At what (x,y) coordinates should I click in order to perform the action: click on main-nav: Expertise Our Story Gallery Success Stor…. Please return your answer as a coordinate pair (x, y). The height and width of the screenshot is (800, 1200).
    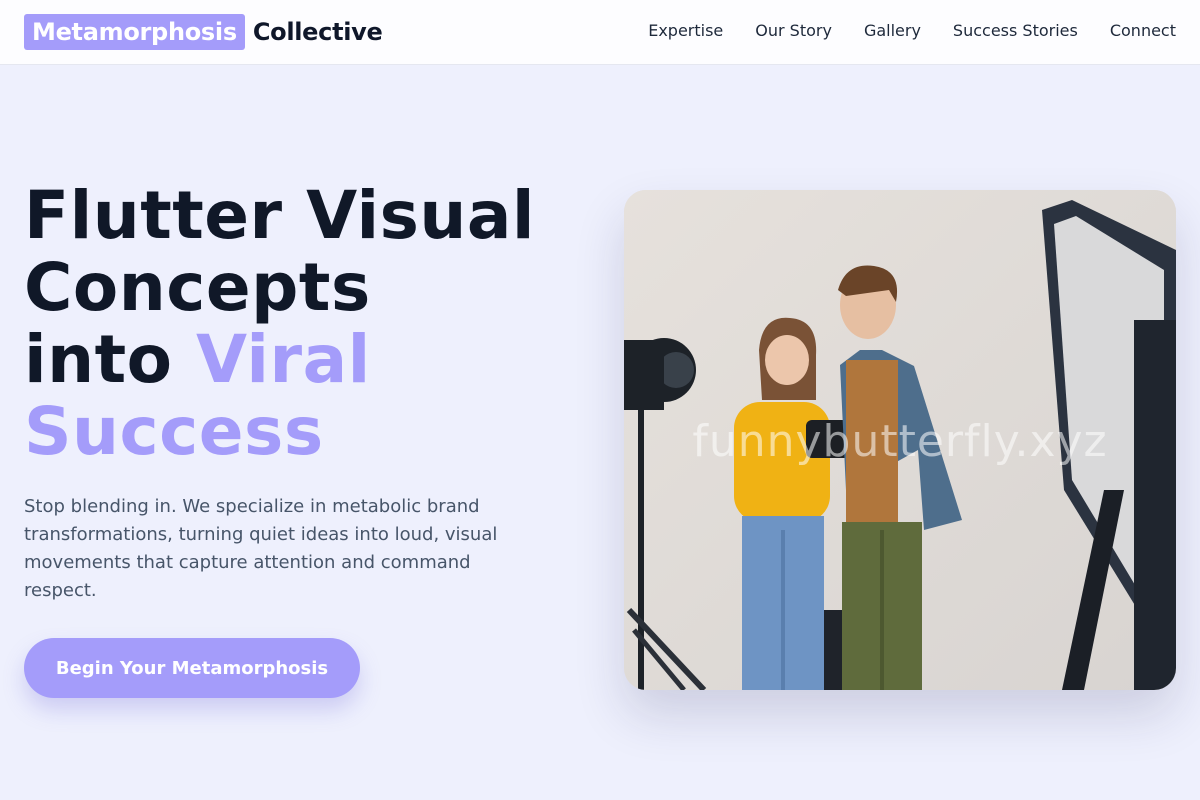
    Looking at the image, I should click on (912, 30).